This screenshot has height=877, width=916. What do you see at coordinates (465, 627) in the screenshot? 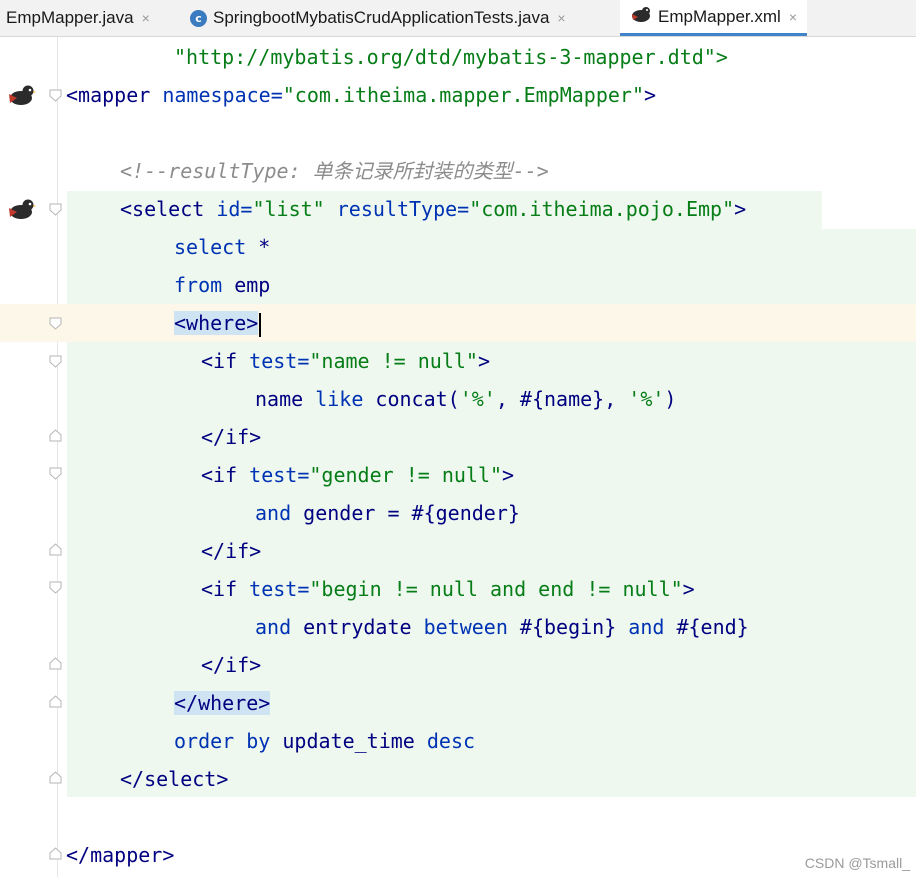
I see `sql-keyword: between` at bounding box center [465, 627].